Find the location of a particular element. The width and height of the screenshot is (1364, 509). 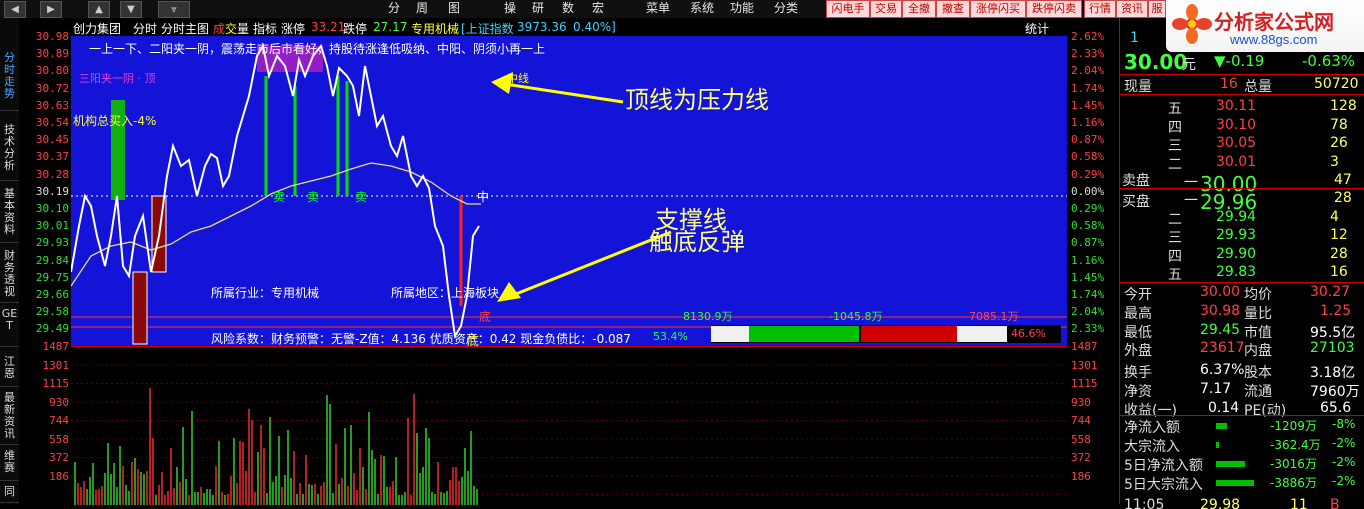

stat-value: 65.6 is located at coordinates (1336, 407).